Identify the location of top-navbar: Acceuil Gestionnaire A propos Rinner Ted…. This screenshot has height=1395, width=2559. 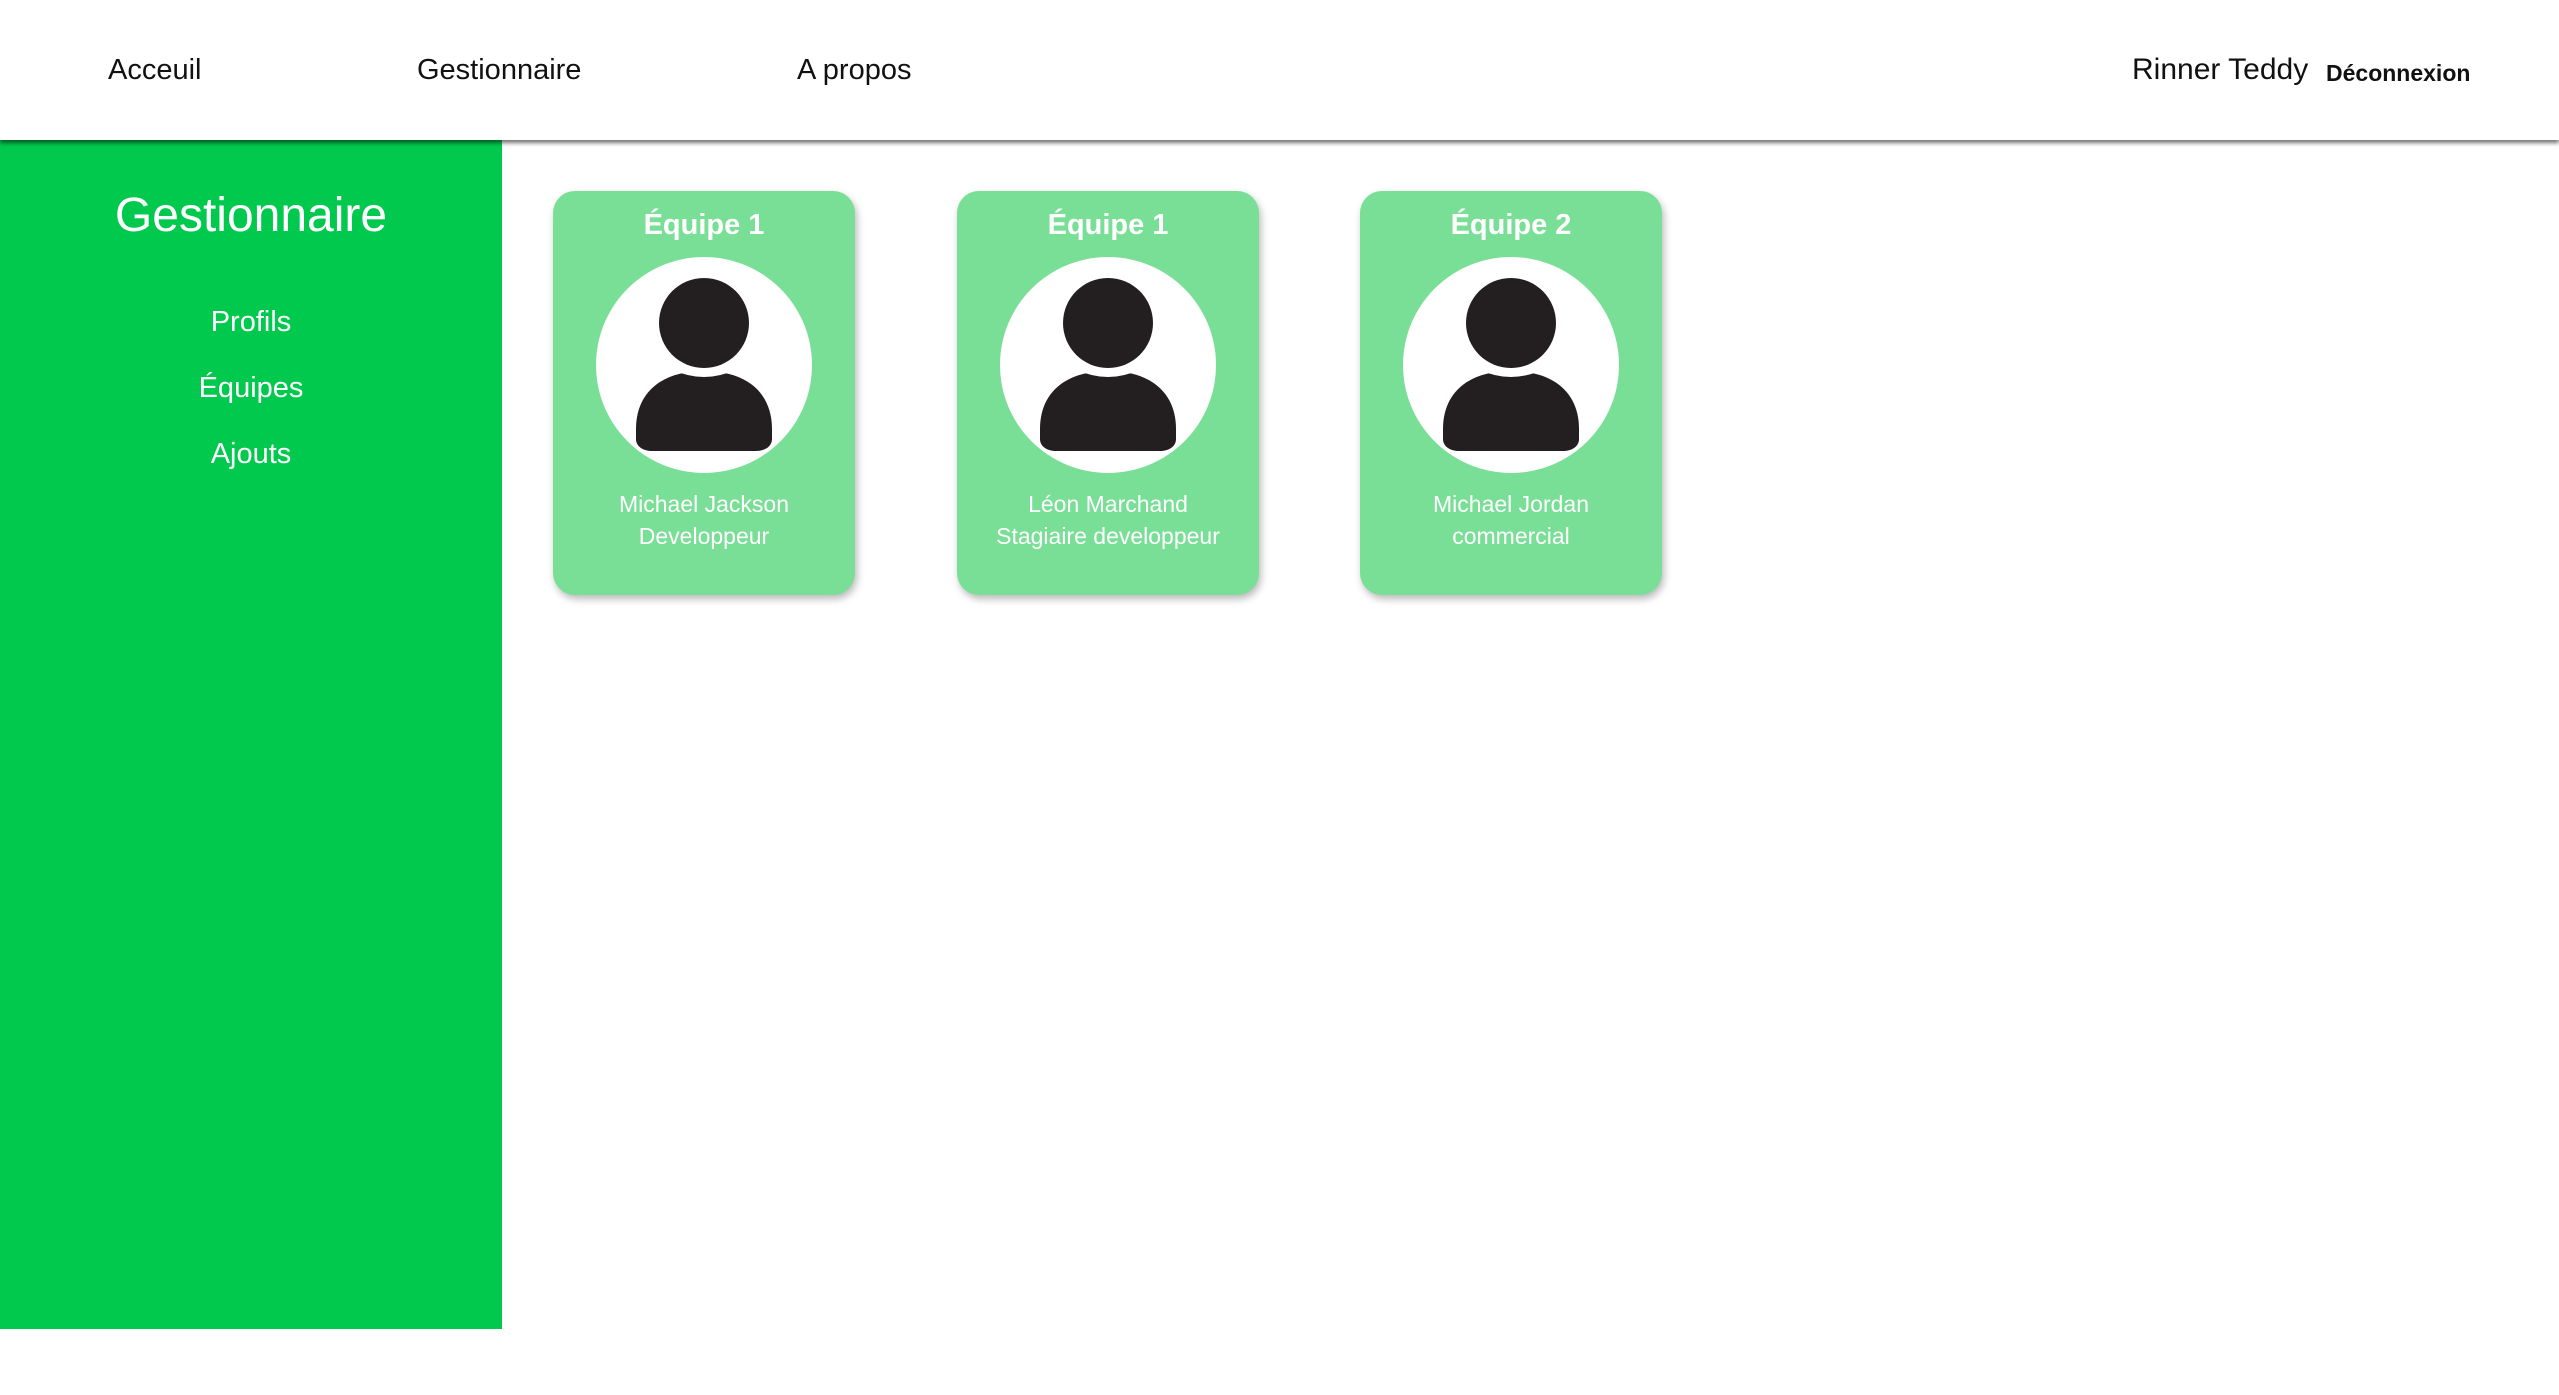
(1279, 70).